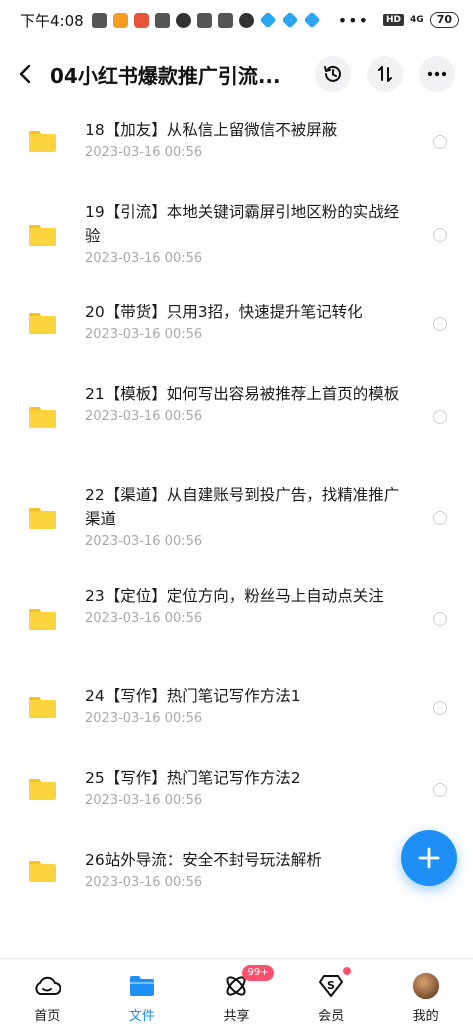 The image size is (473, 1024). Describe the element at coordinates (141, 20) in the screenshot. I see `app-red-icon` at that location.